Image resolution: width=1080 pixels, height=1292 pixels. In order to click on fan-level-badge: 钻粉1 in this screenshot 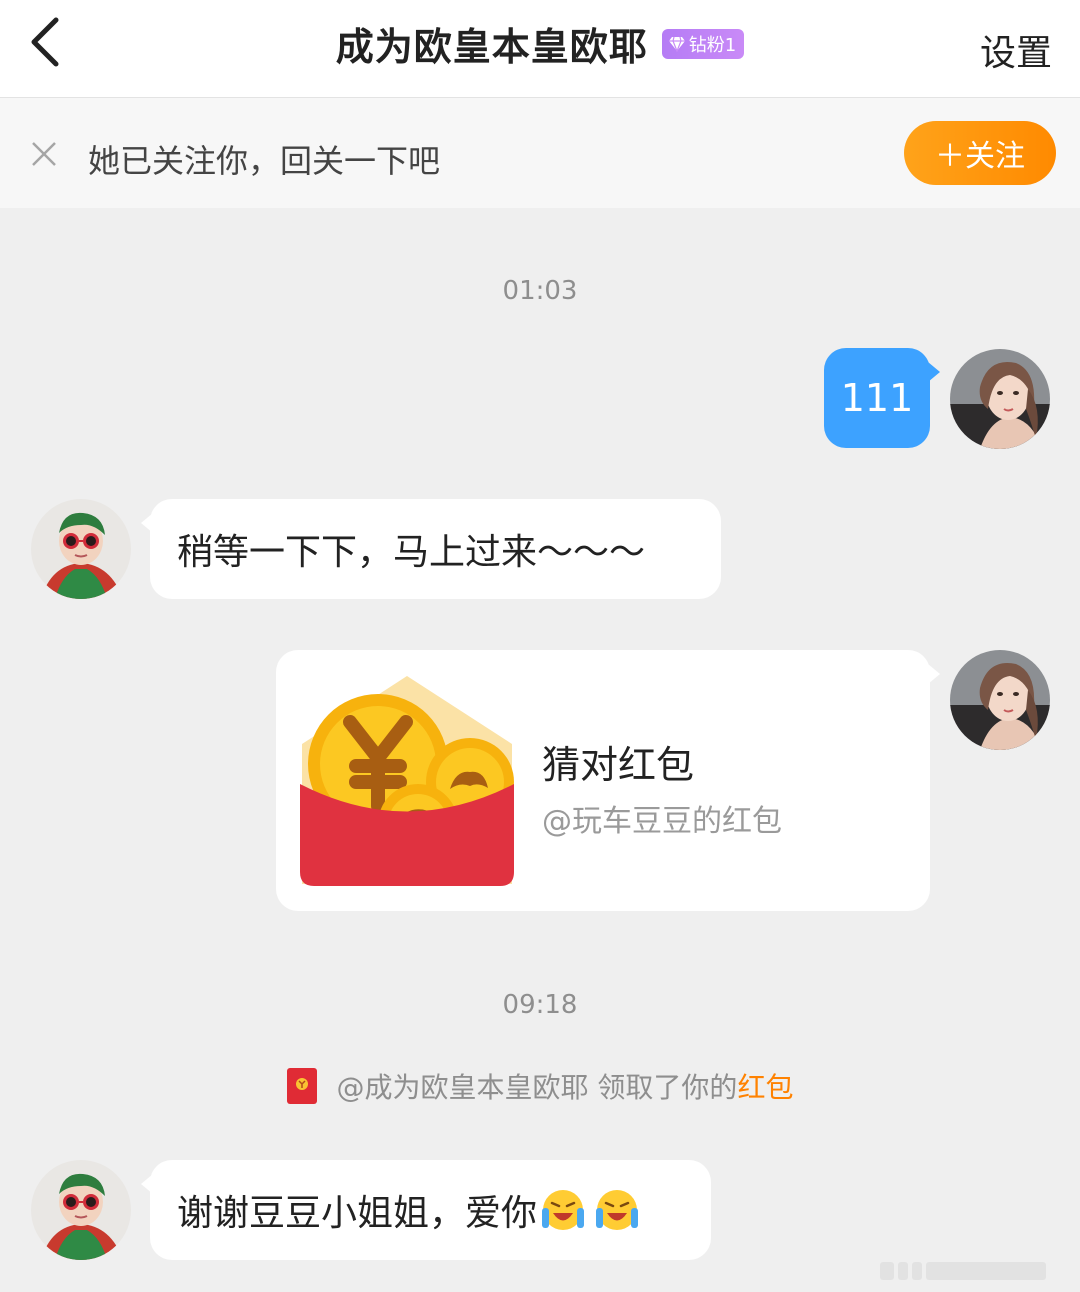, I will do `click(703, 44)`.